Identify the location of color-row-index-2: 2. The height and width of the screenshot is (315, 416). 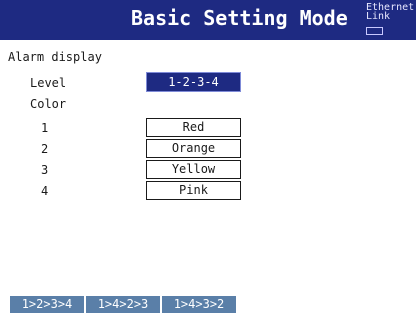
(45, 149).